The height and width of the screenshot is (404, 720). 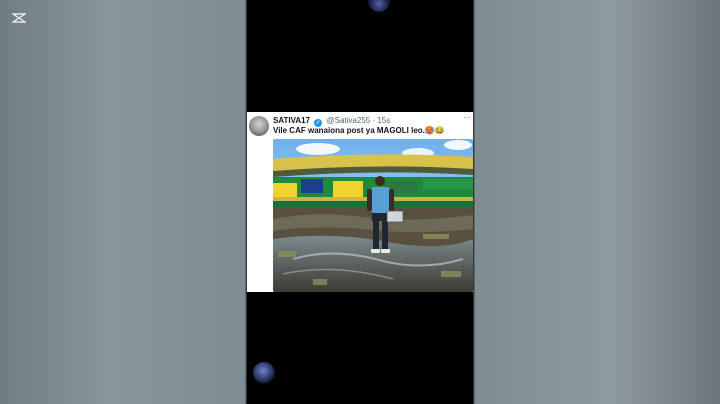 I want to click on stadium-photo, so click(x=373, y=215).